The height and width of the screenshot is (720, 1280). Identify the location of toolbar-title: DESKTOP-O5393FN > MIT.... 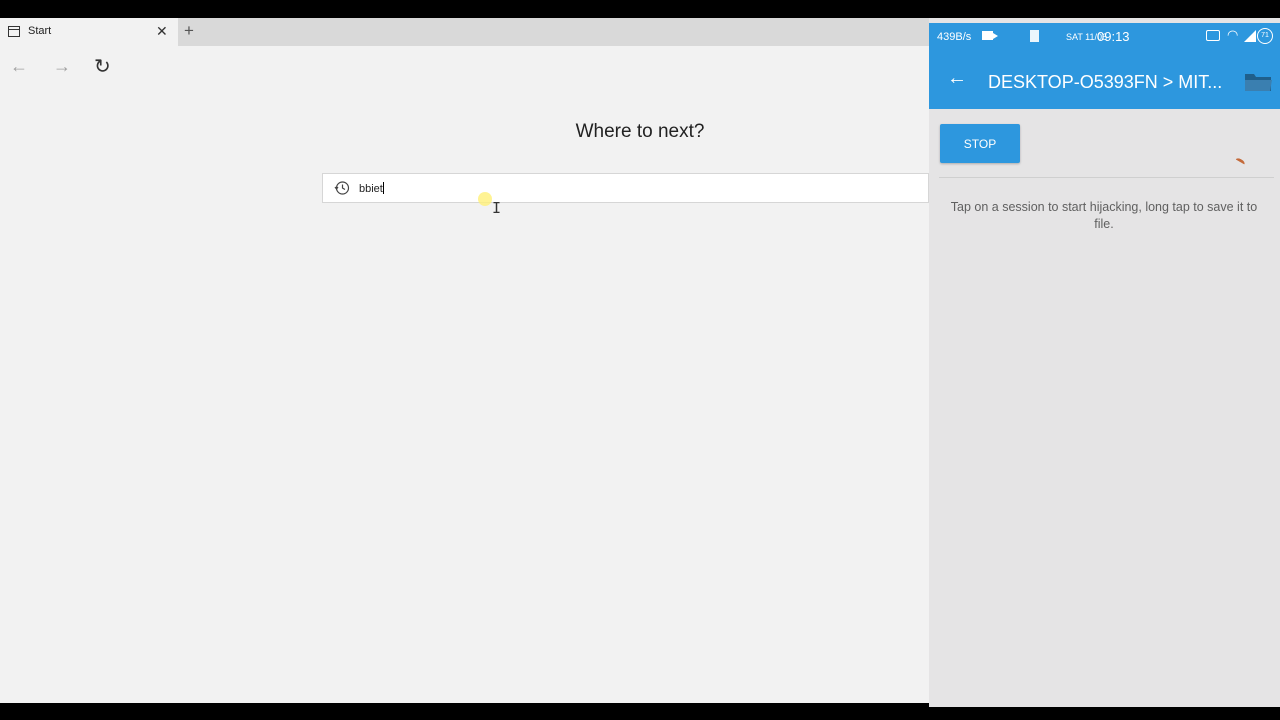
(1105, 82).